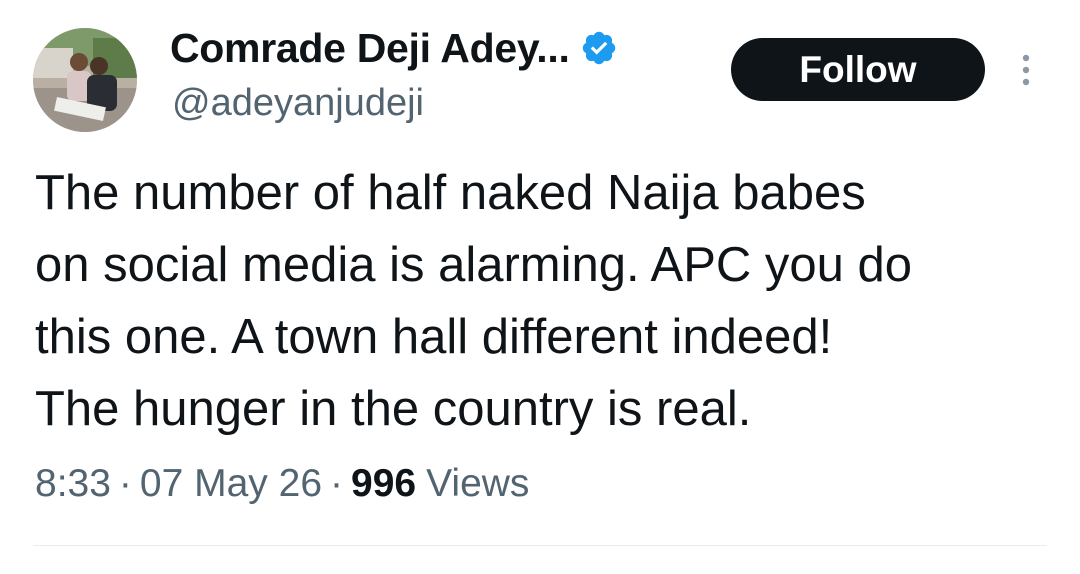  I want to click on tweet-time: 8:33, so click(73, 484).